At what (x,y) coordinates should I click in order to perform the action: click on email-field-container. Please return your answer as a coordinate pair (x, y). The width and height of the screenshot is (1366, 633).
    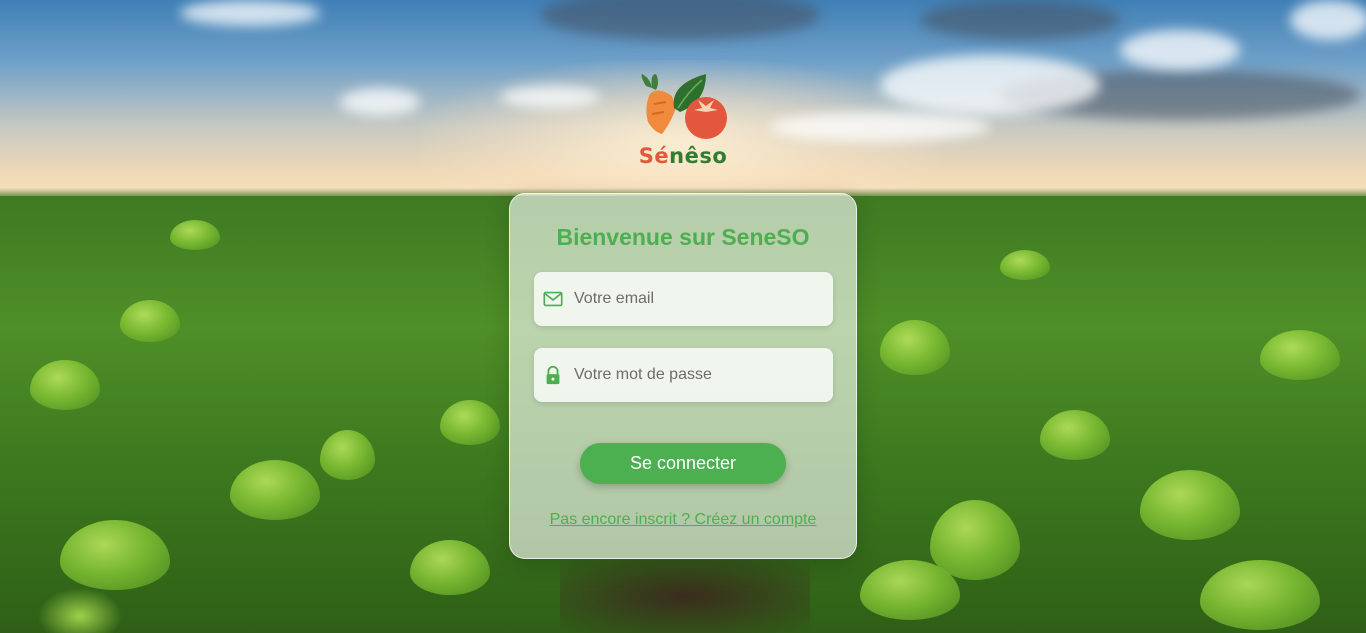
    Looking at the image, I should click on (683, 299).